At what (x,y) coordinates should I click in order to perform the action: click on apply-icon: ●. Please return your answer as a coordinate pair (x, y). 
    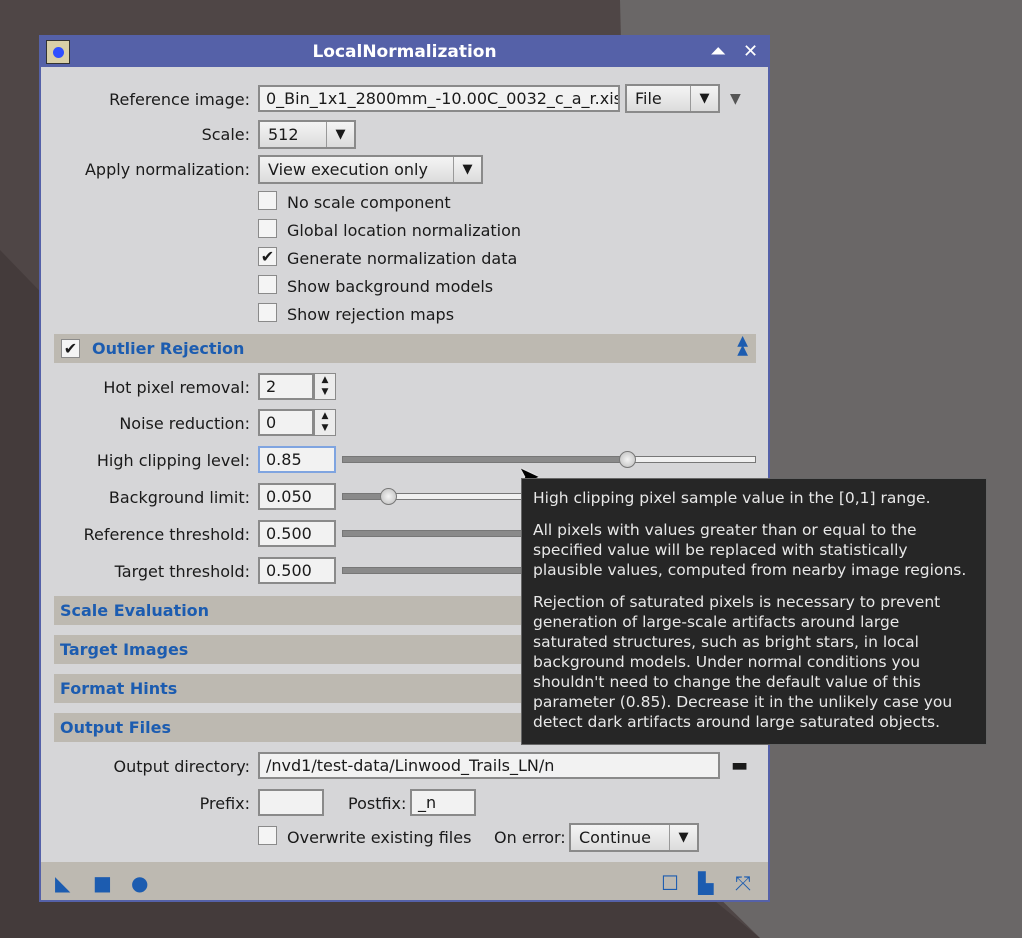
    Looking at the image, I should click on (139, 883).